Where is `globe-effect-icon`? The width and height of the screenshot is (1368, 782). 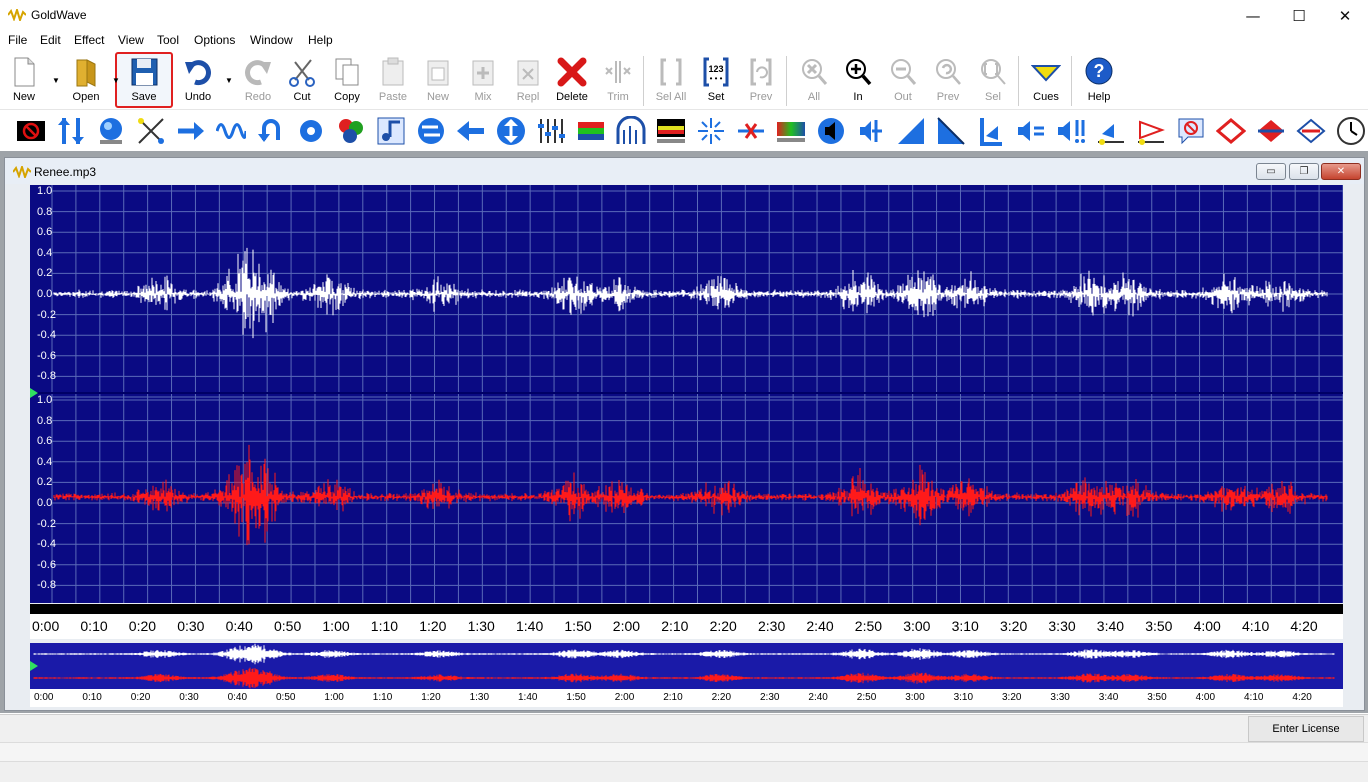 globe-effect-icon is located at coordinates (111, 131).